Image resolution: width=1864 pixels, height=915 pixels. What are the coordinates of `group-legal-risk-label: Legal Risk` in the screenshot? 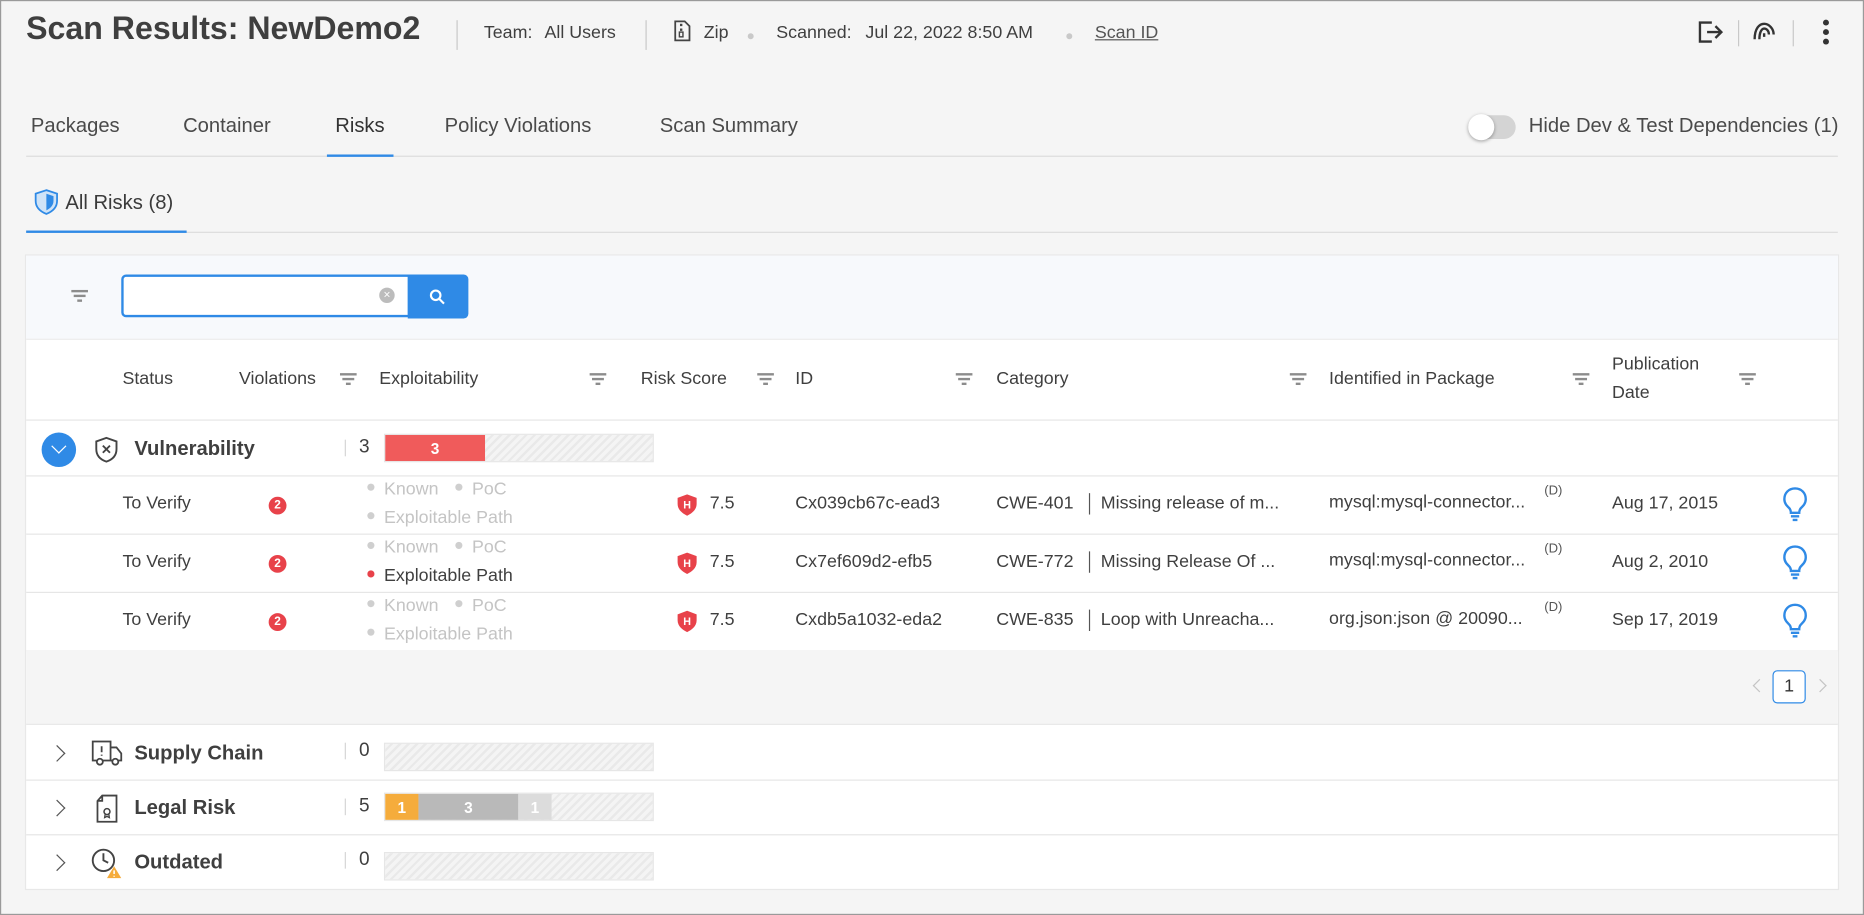 It's located at (184, 808).